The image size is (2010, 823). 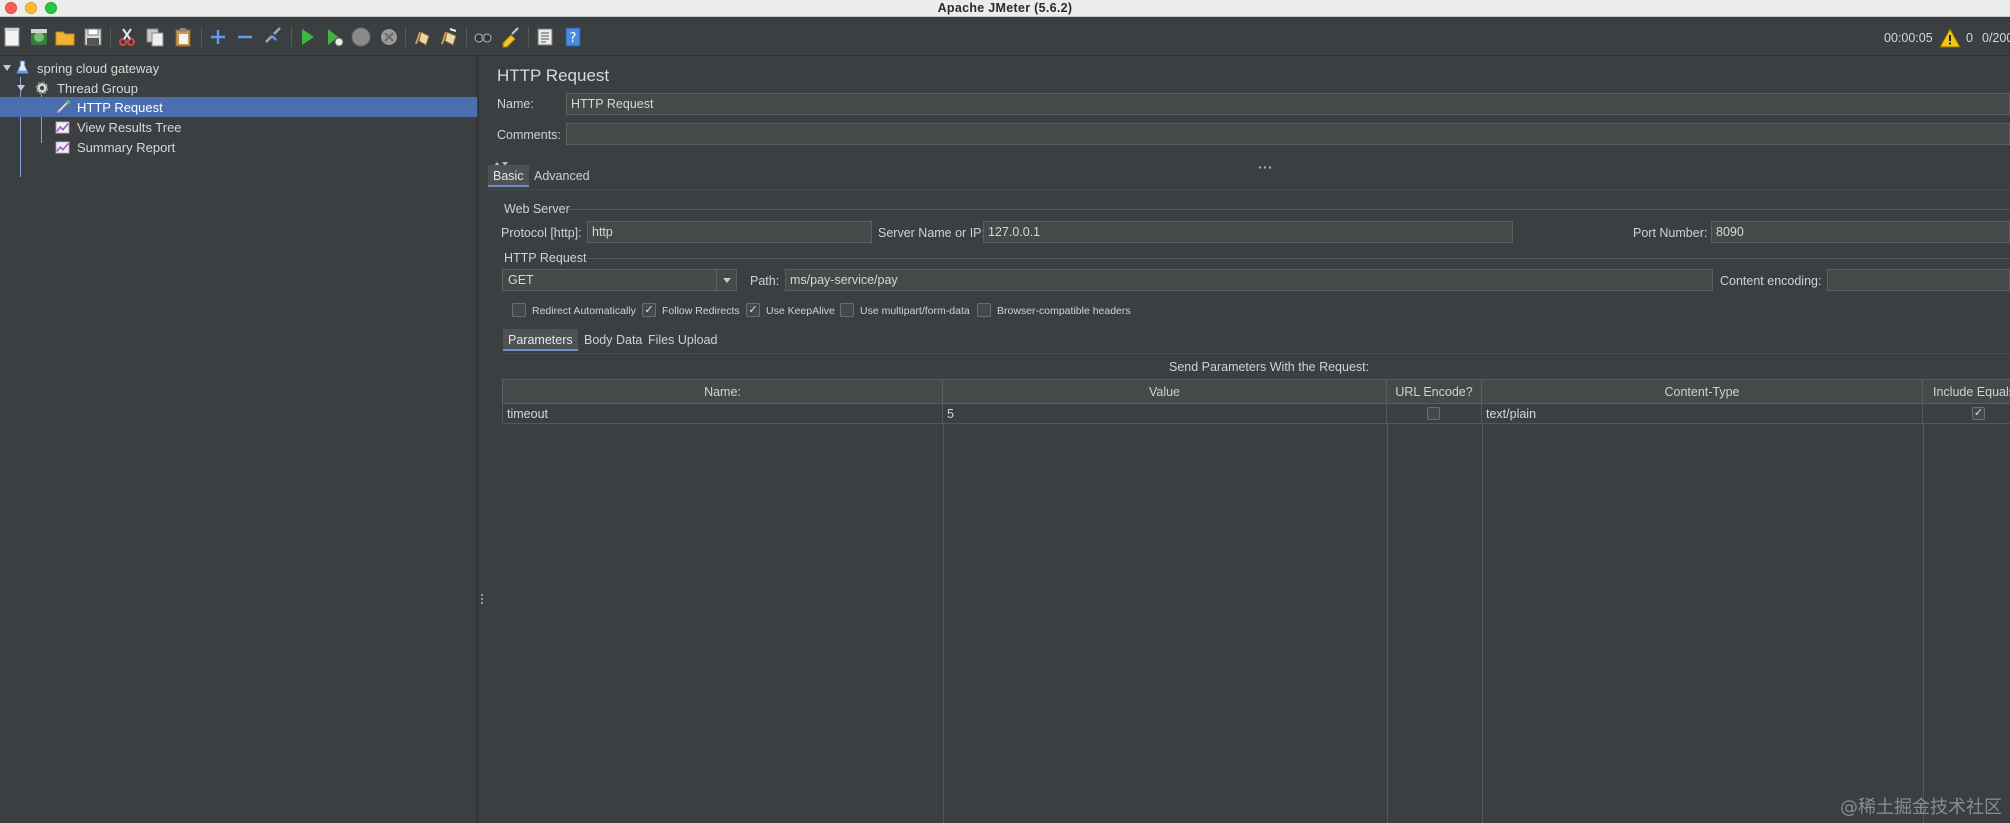 I want to click on tree-item-http-request: HTTP Request, so click(x=238, y=107).